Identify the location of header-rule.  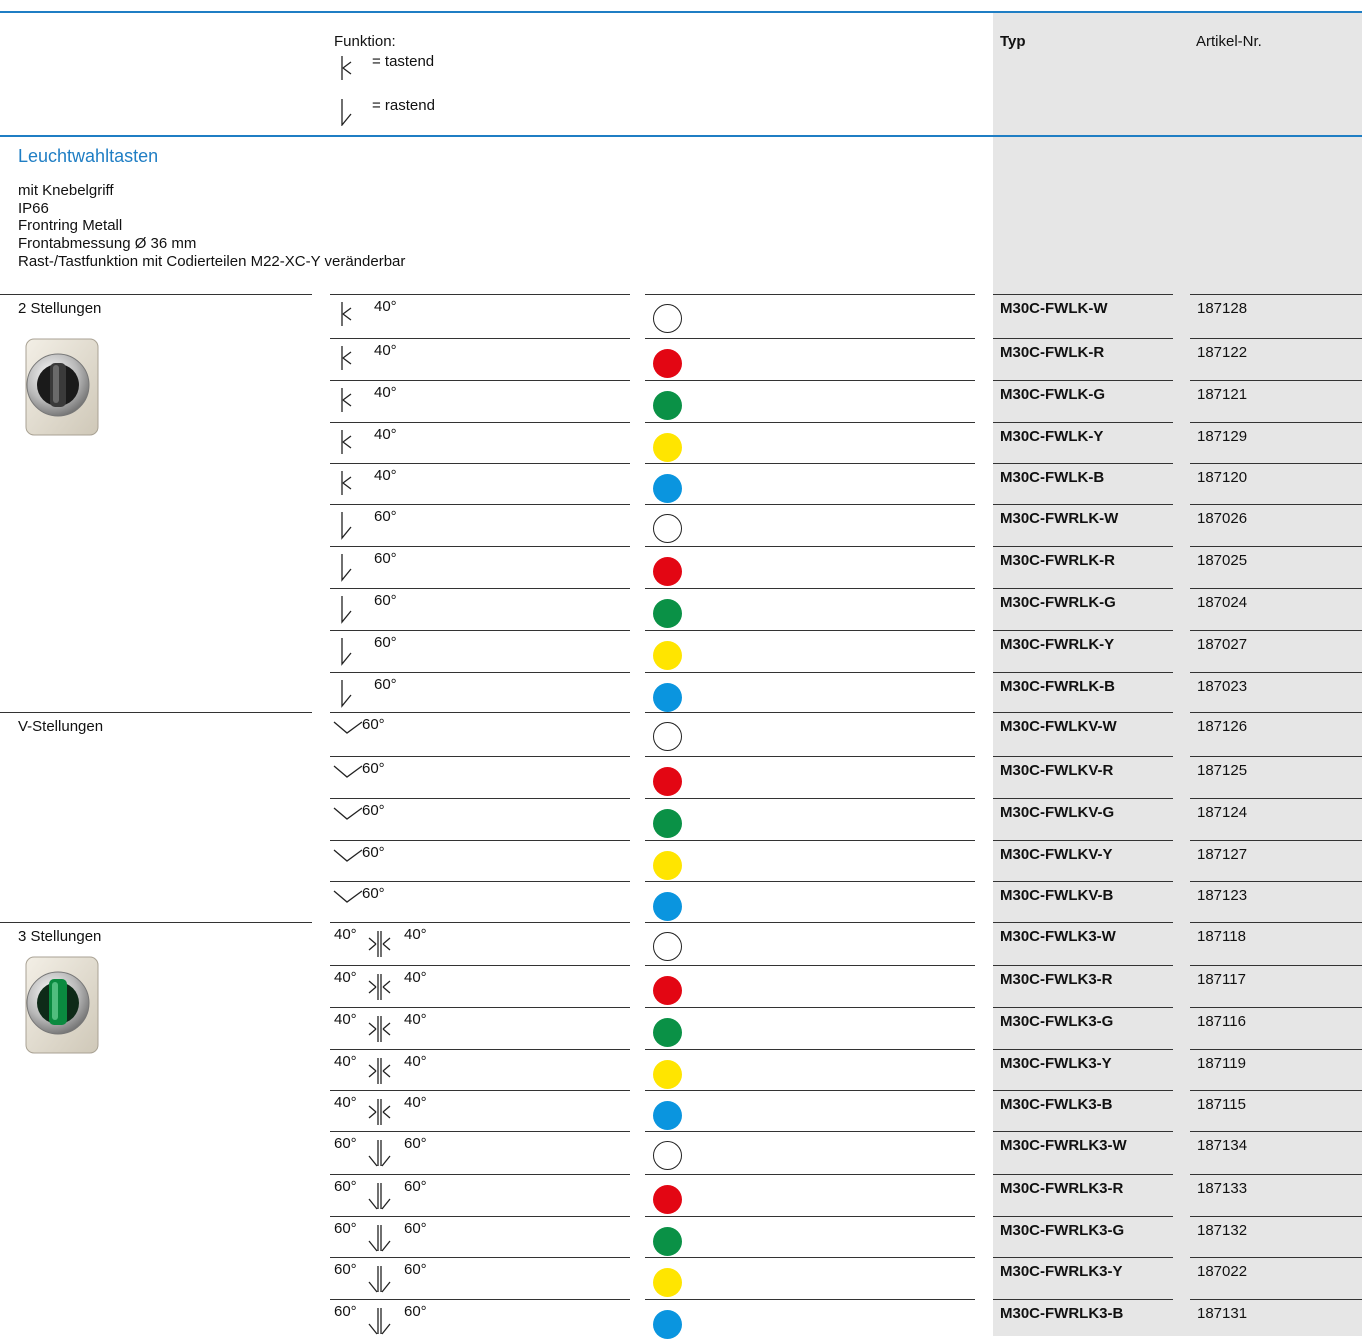
(681, 136).